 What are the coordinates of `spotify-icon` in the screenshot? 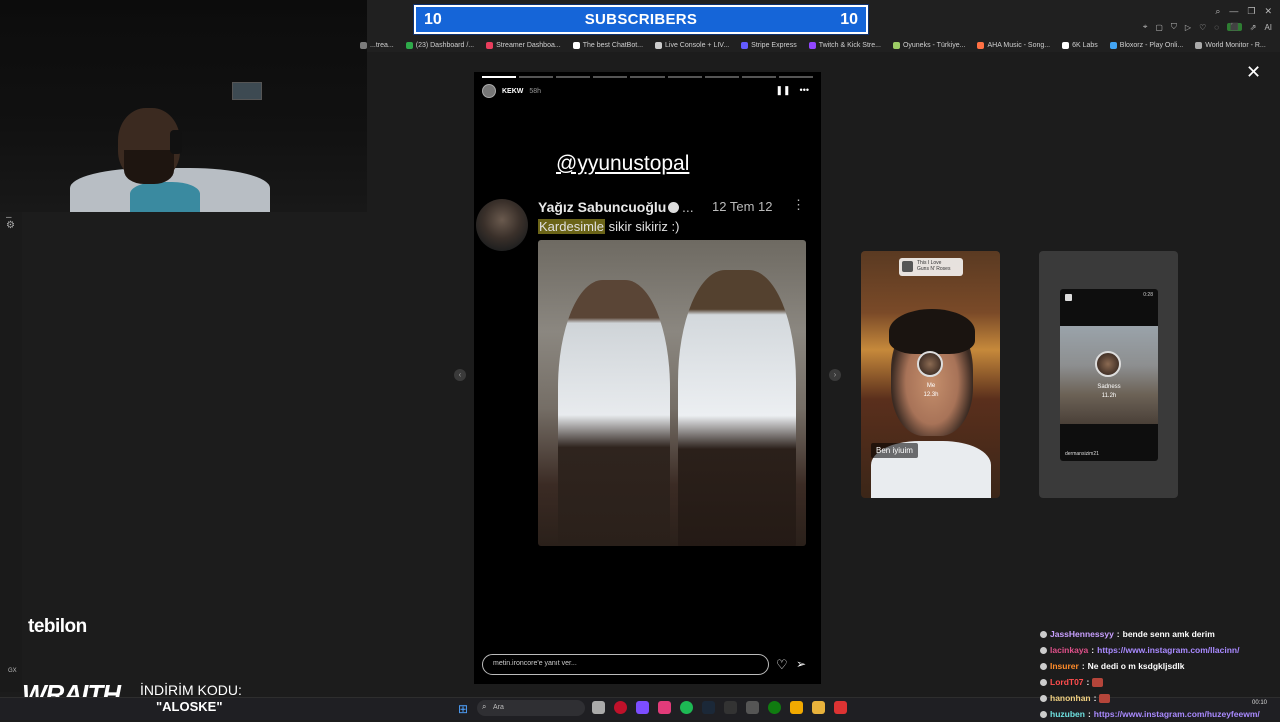 It's located at (686, 707).